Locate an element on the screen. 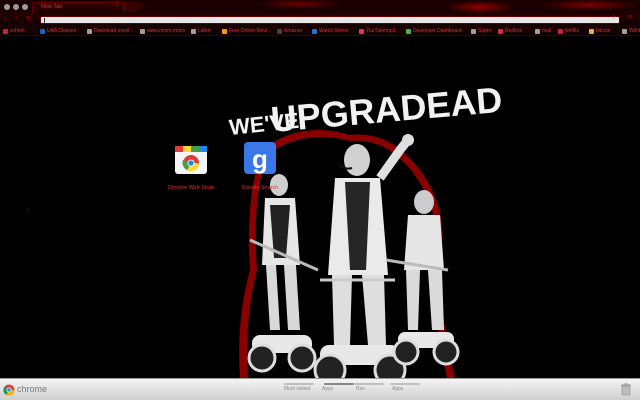 The height and width of the screenshot is (400, 640). app-label: Google Search is located at coordinates (260, 188).